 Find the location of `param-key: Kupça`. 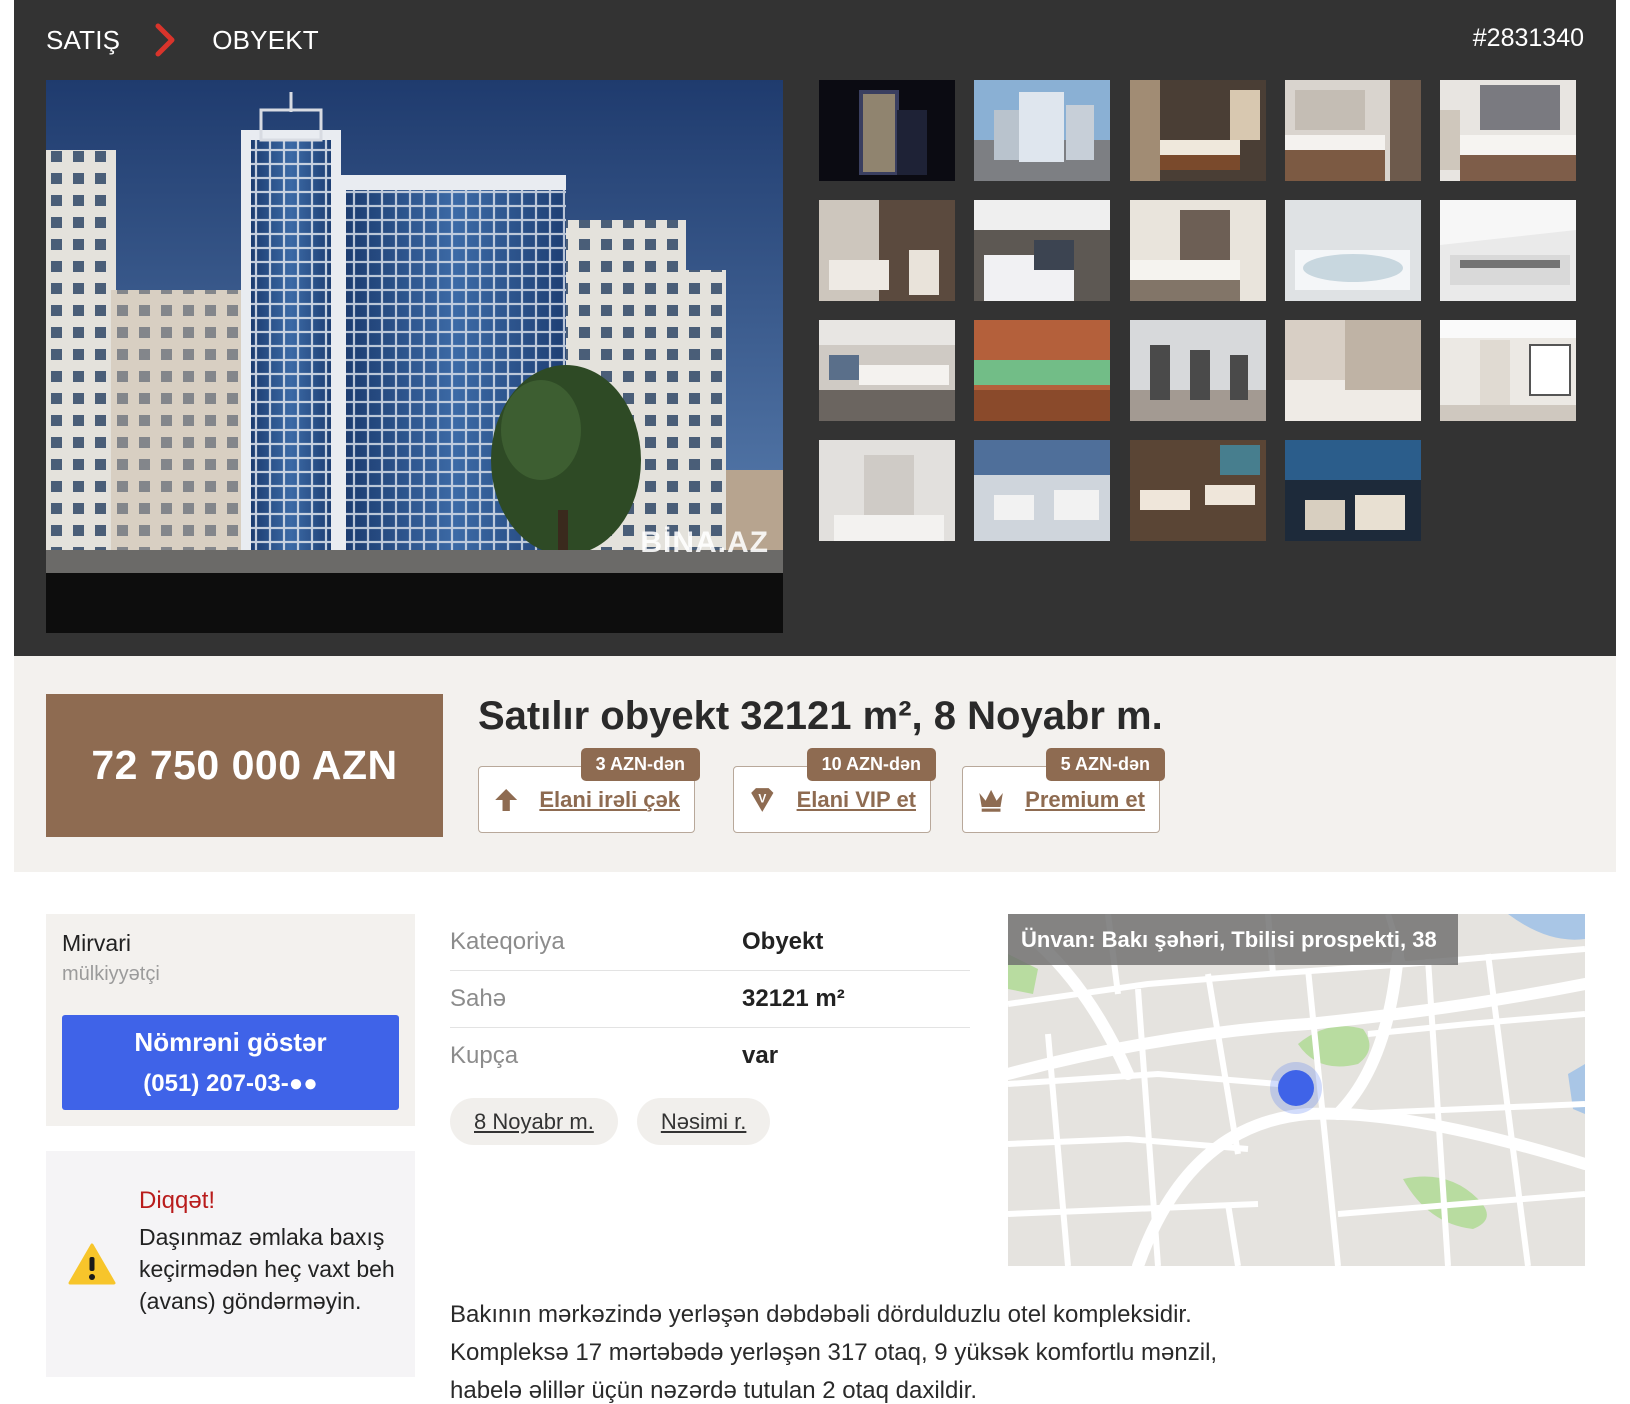

param-key: Kupça is located at coordinates (484, 1055).